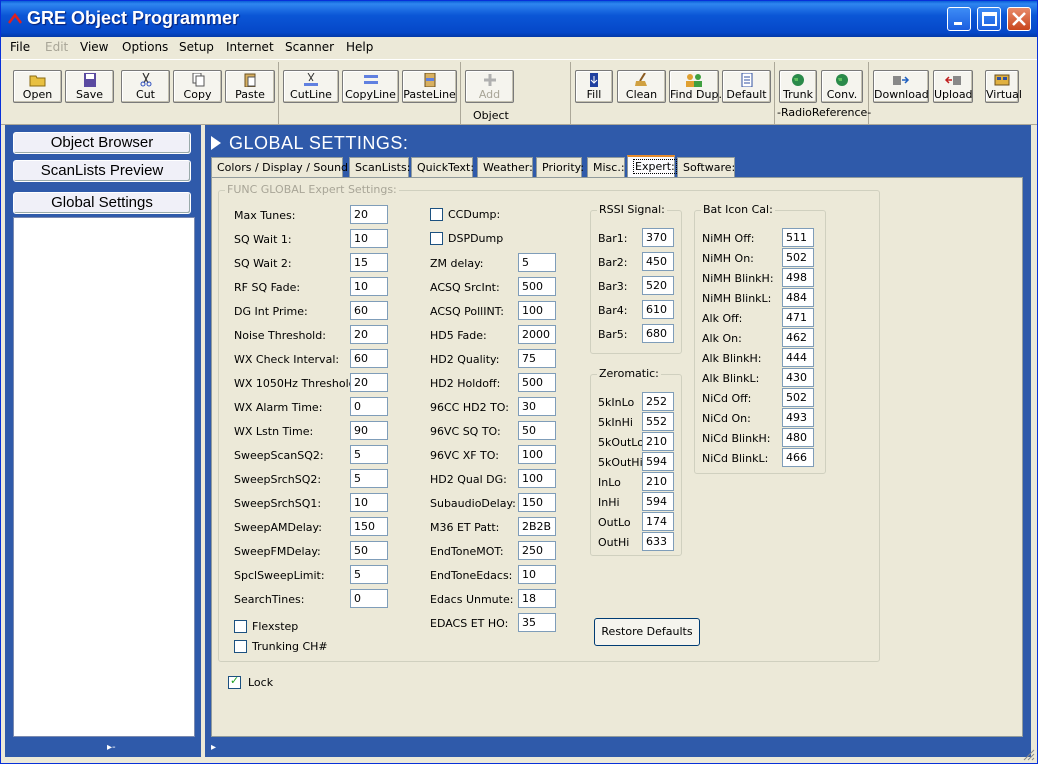 Image resolution: width=1038 pixels, height=764 pixels. Describe the element at coordinates (798, 237) in the screenshot. I see `bat-icon-cal-input: 511` at that location.